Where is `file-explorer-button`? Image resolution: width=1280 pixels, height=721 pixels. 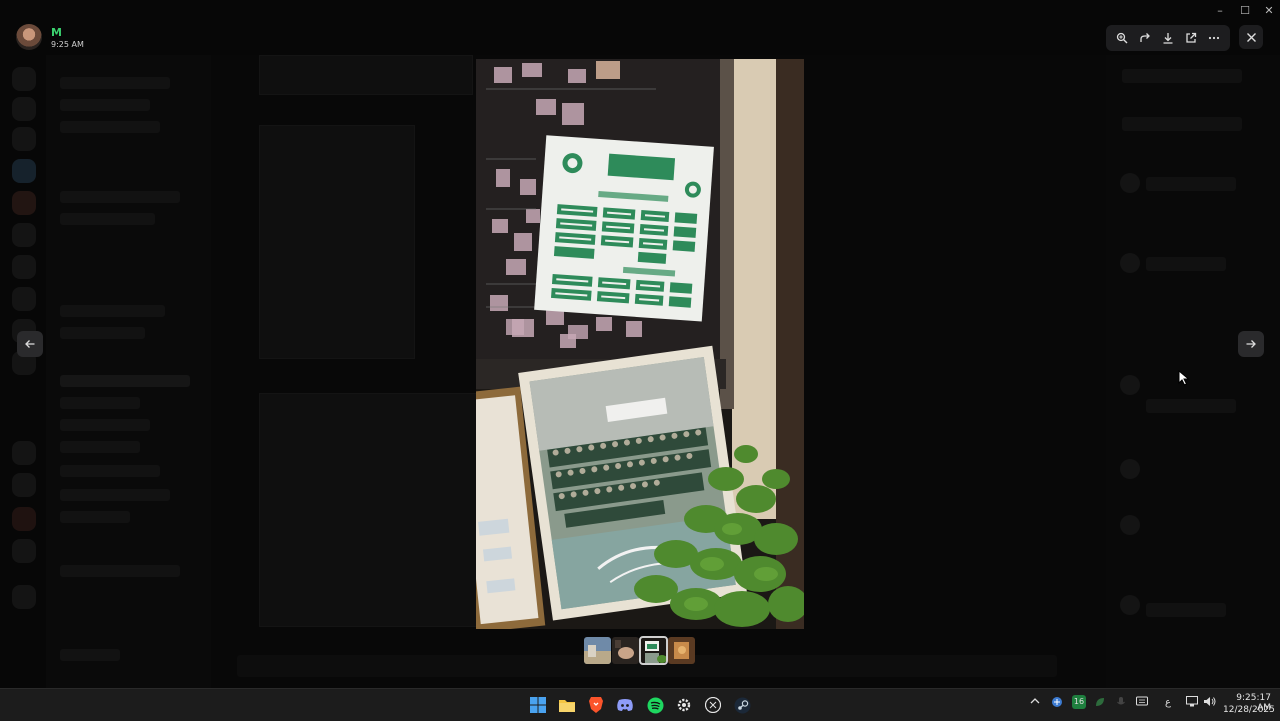
file-explorer-button is located at coordinates (567, 705).